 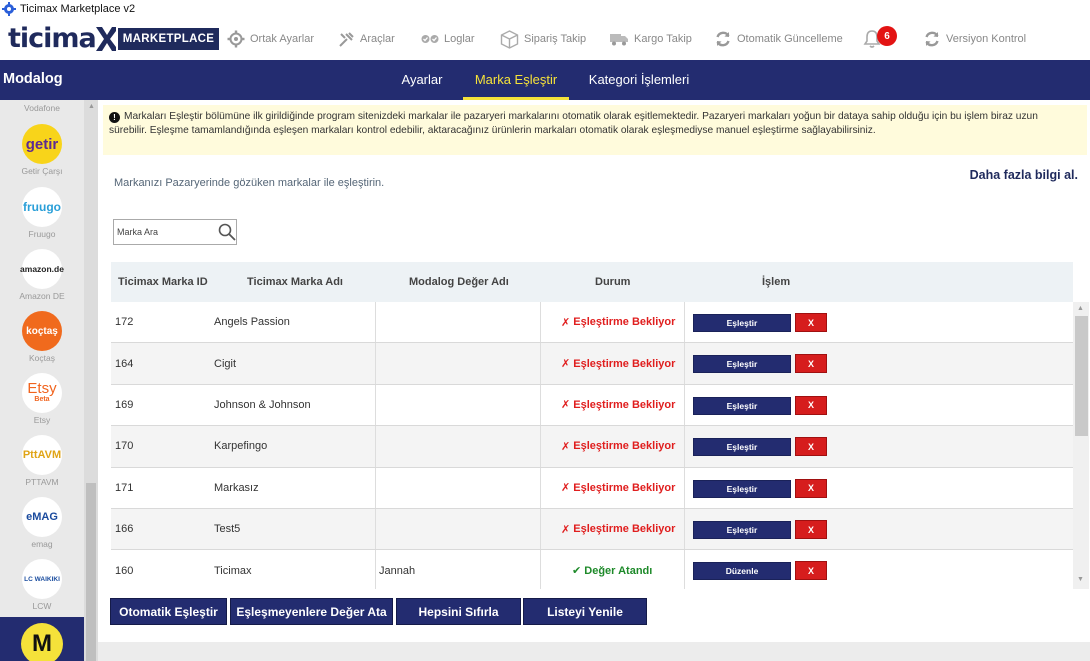 I want to click on sidebar-item-etsy: Etsy Beta Etsy, so click(x=42, y=399).